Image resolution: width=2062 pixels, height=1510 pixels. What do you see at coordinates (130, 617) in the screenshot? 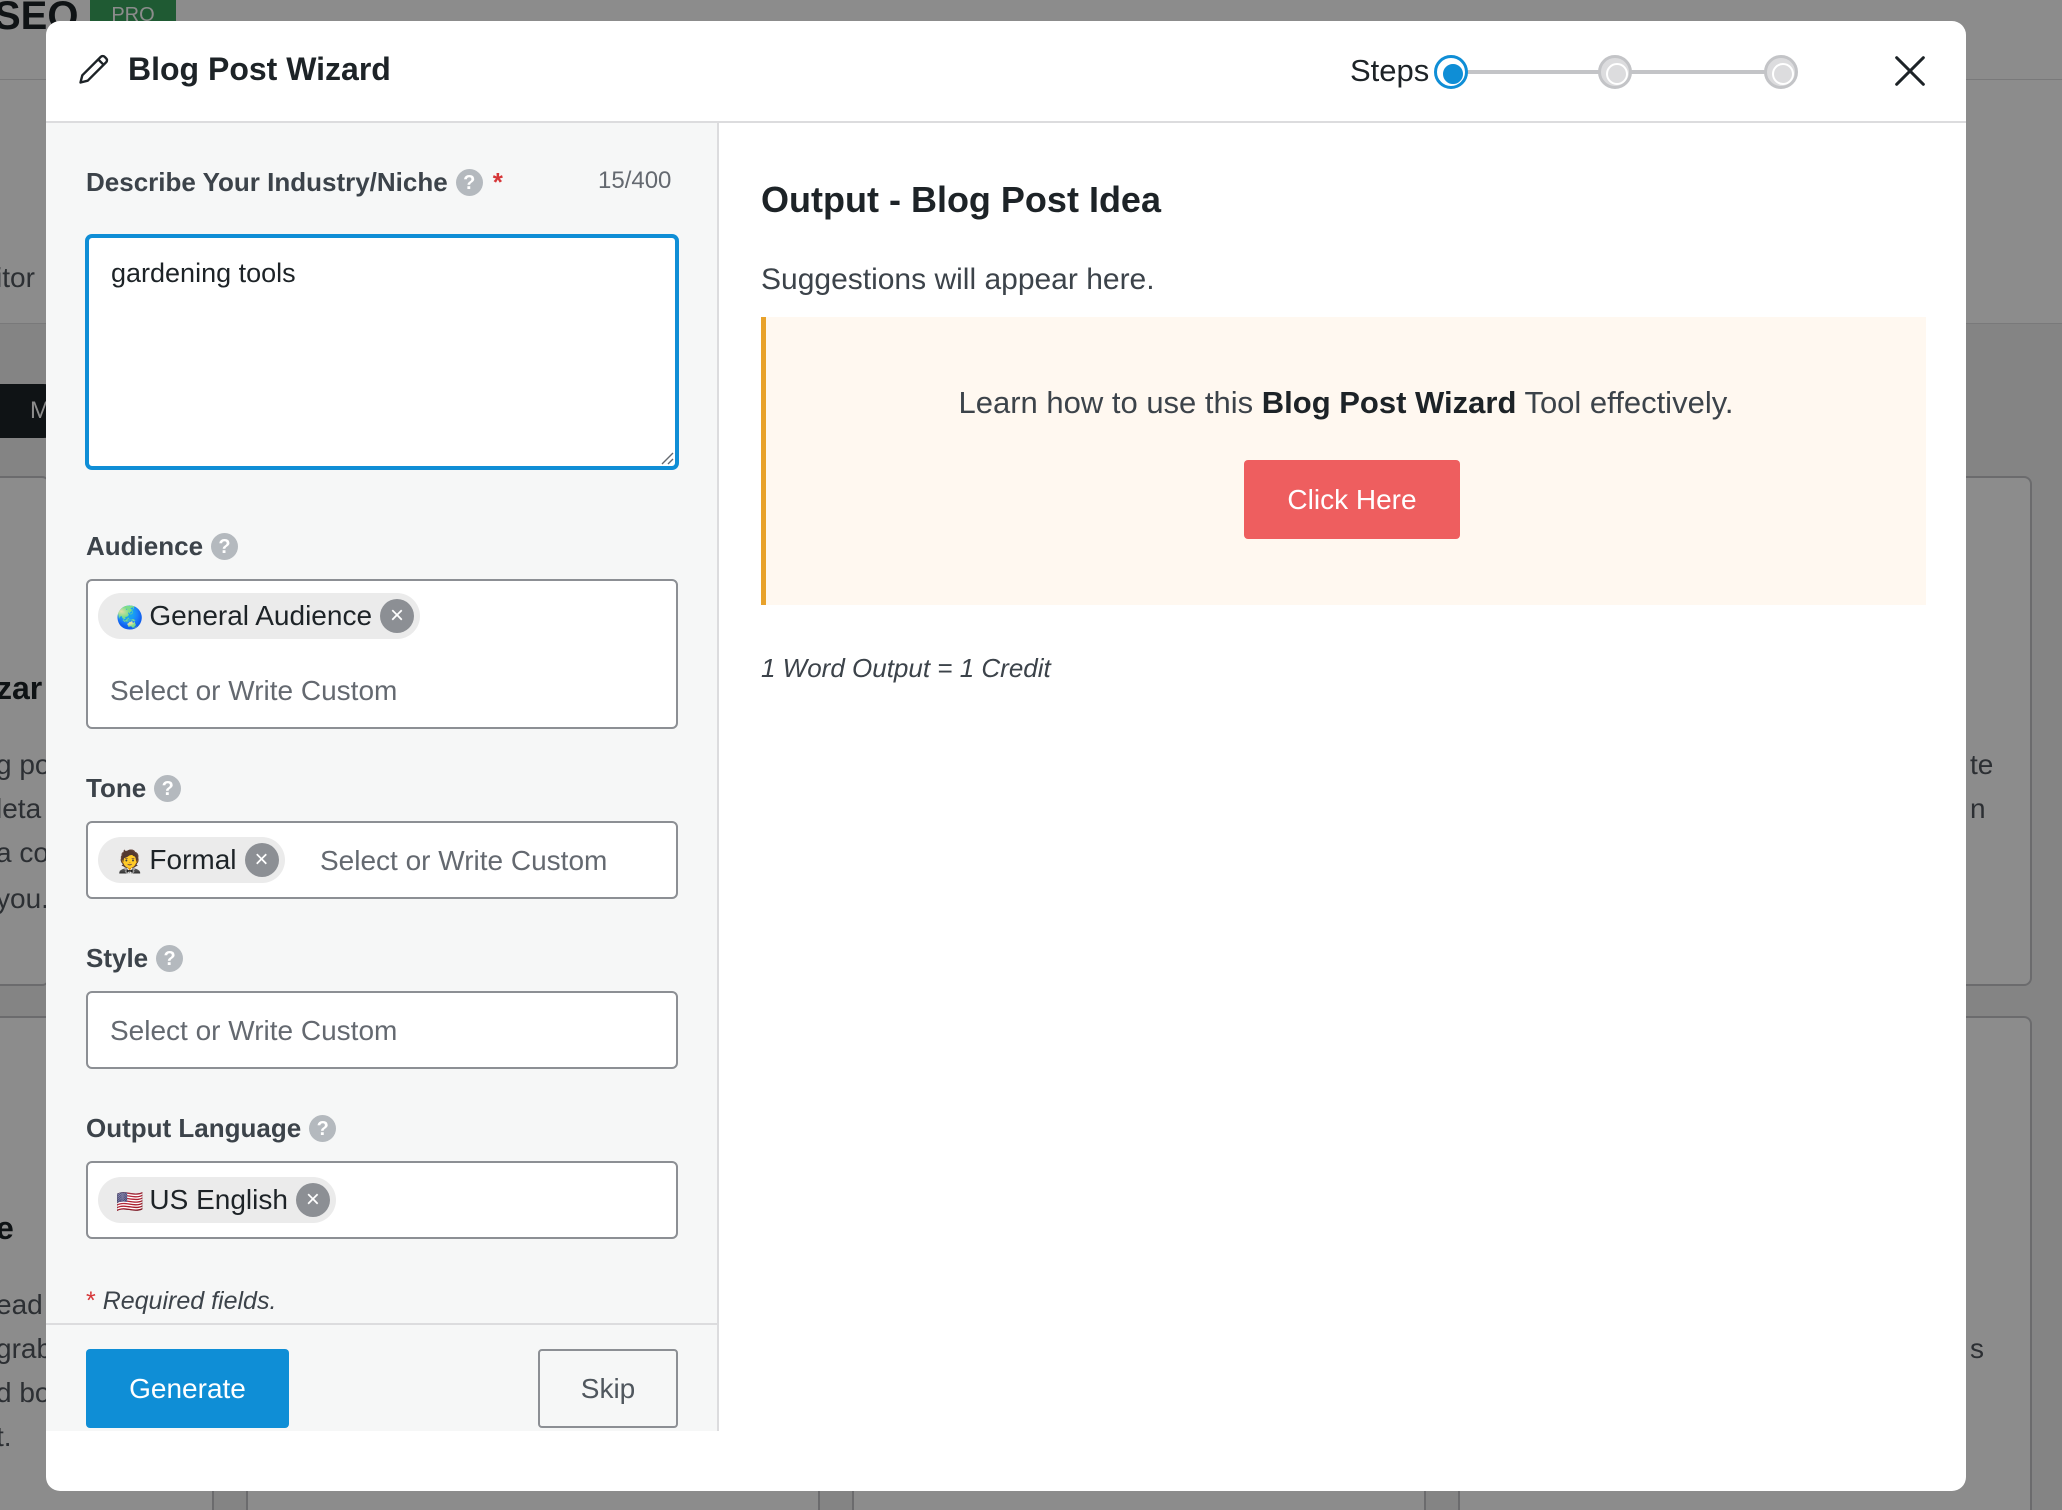
I see `globe-icon: 🌏` at bounding box center [130, 617].